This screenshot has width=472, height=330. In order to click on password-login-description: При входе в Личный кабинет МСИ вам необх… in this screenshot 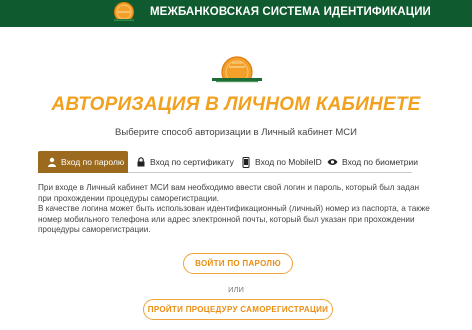, I will do `click(236, 209)`.